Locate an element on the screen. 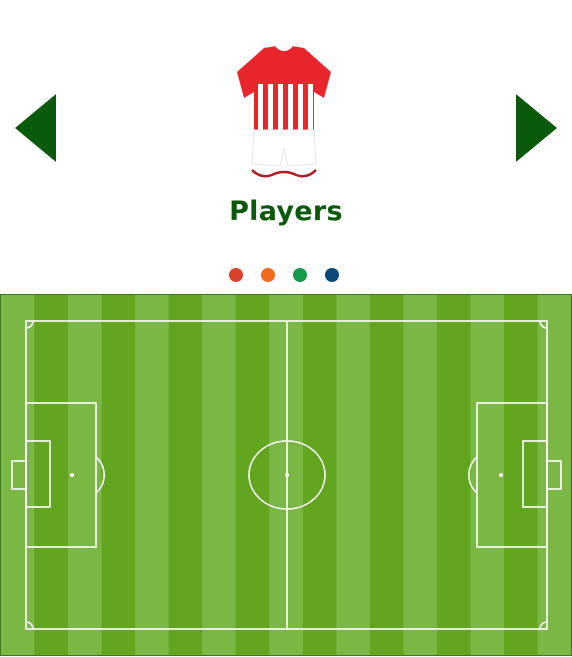  section-title: Players is located at coordinates (286, 211).